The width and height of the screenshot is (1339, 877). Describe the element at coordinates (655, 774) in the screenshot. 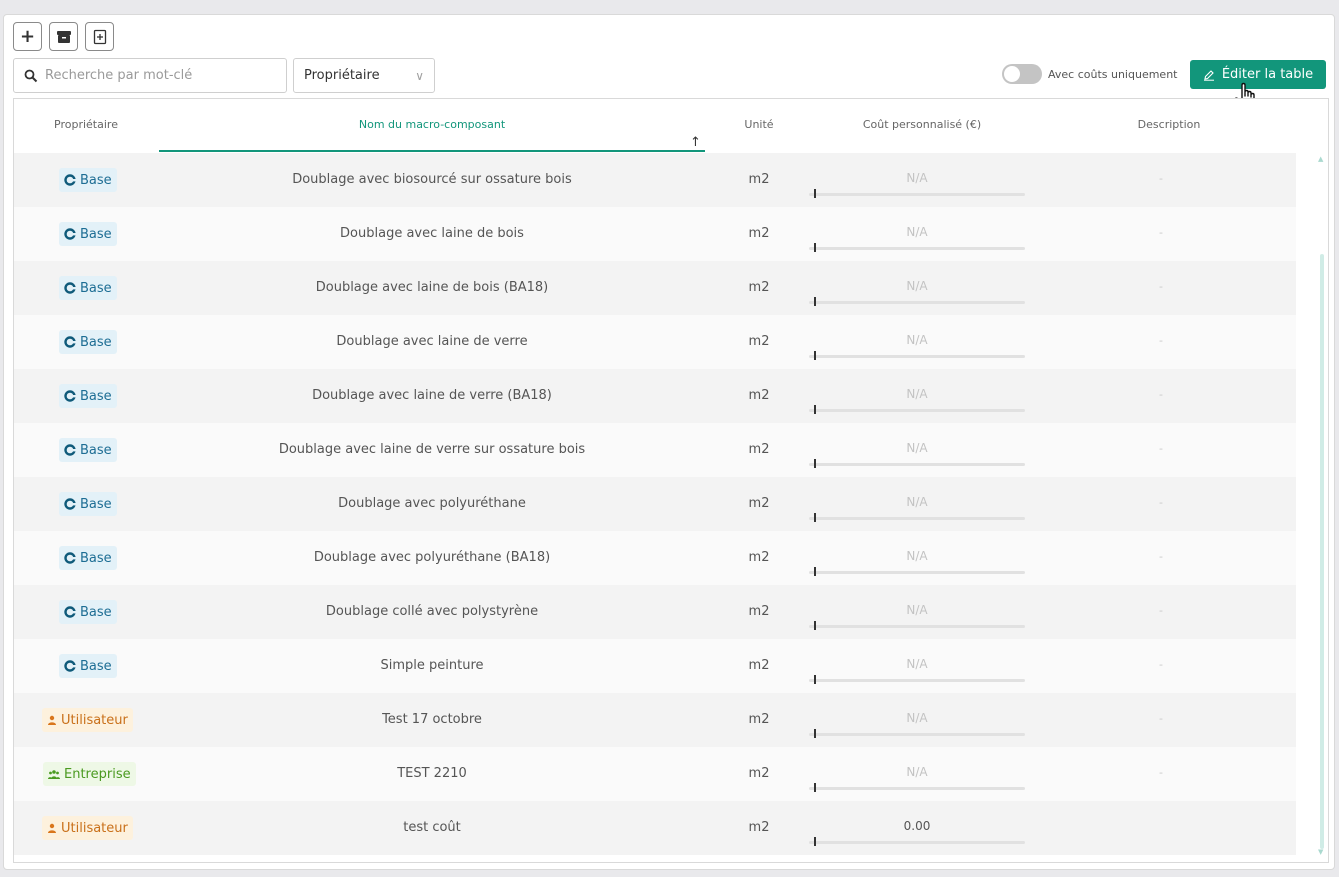

I see `table-row: Entreprise TEST 2210 m2 N/A -` at that location.